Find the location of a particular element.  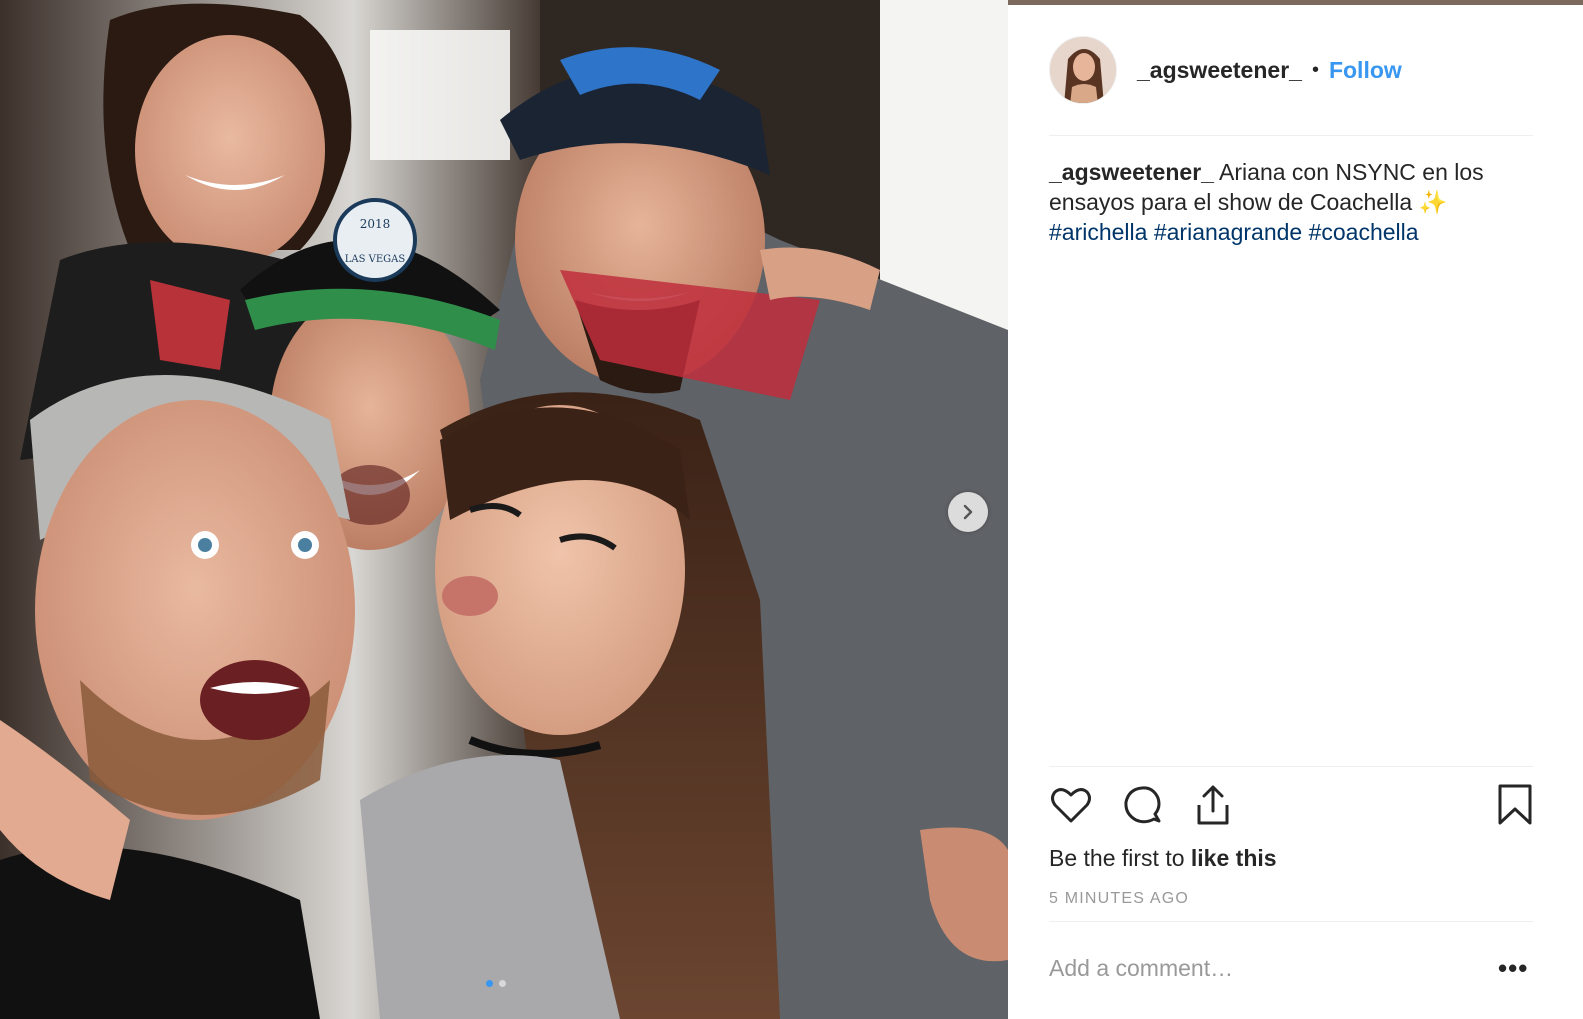

like-button is located at coordinates (1071, 805).